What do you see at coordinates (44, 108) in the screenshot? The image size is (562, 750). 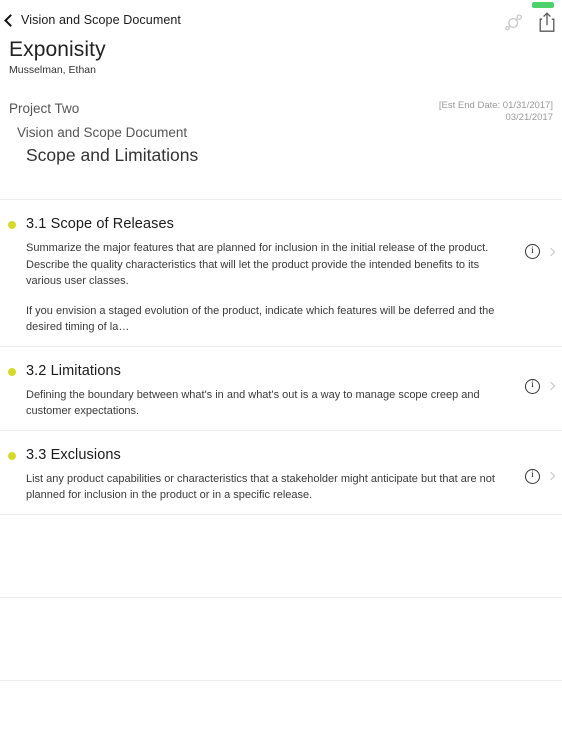 I see `project-name: Project Two` at bounding box center [44, 108].